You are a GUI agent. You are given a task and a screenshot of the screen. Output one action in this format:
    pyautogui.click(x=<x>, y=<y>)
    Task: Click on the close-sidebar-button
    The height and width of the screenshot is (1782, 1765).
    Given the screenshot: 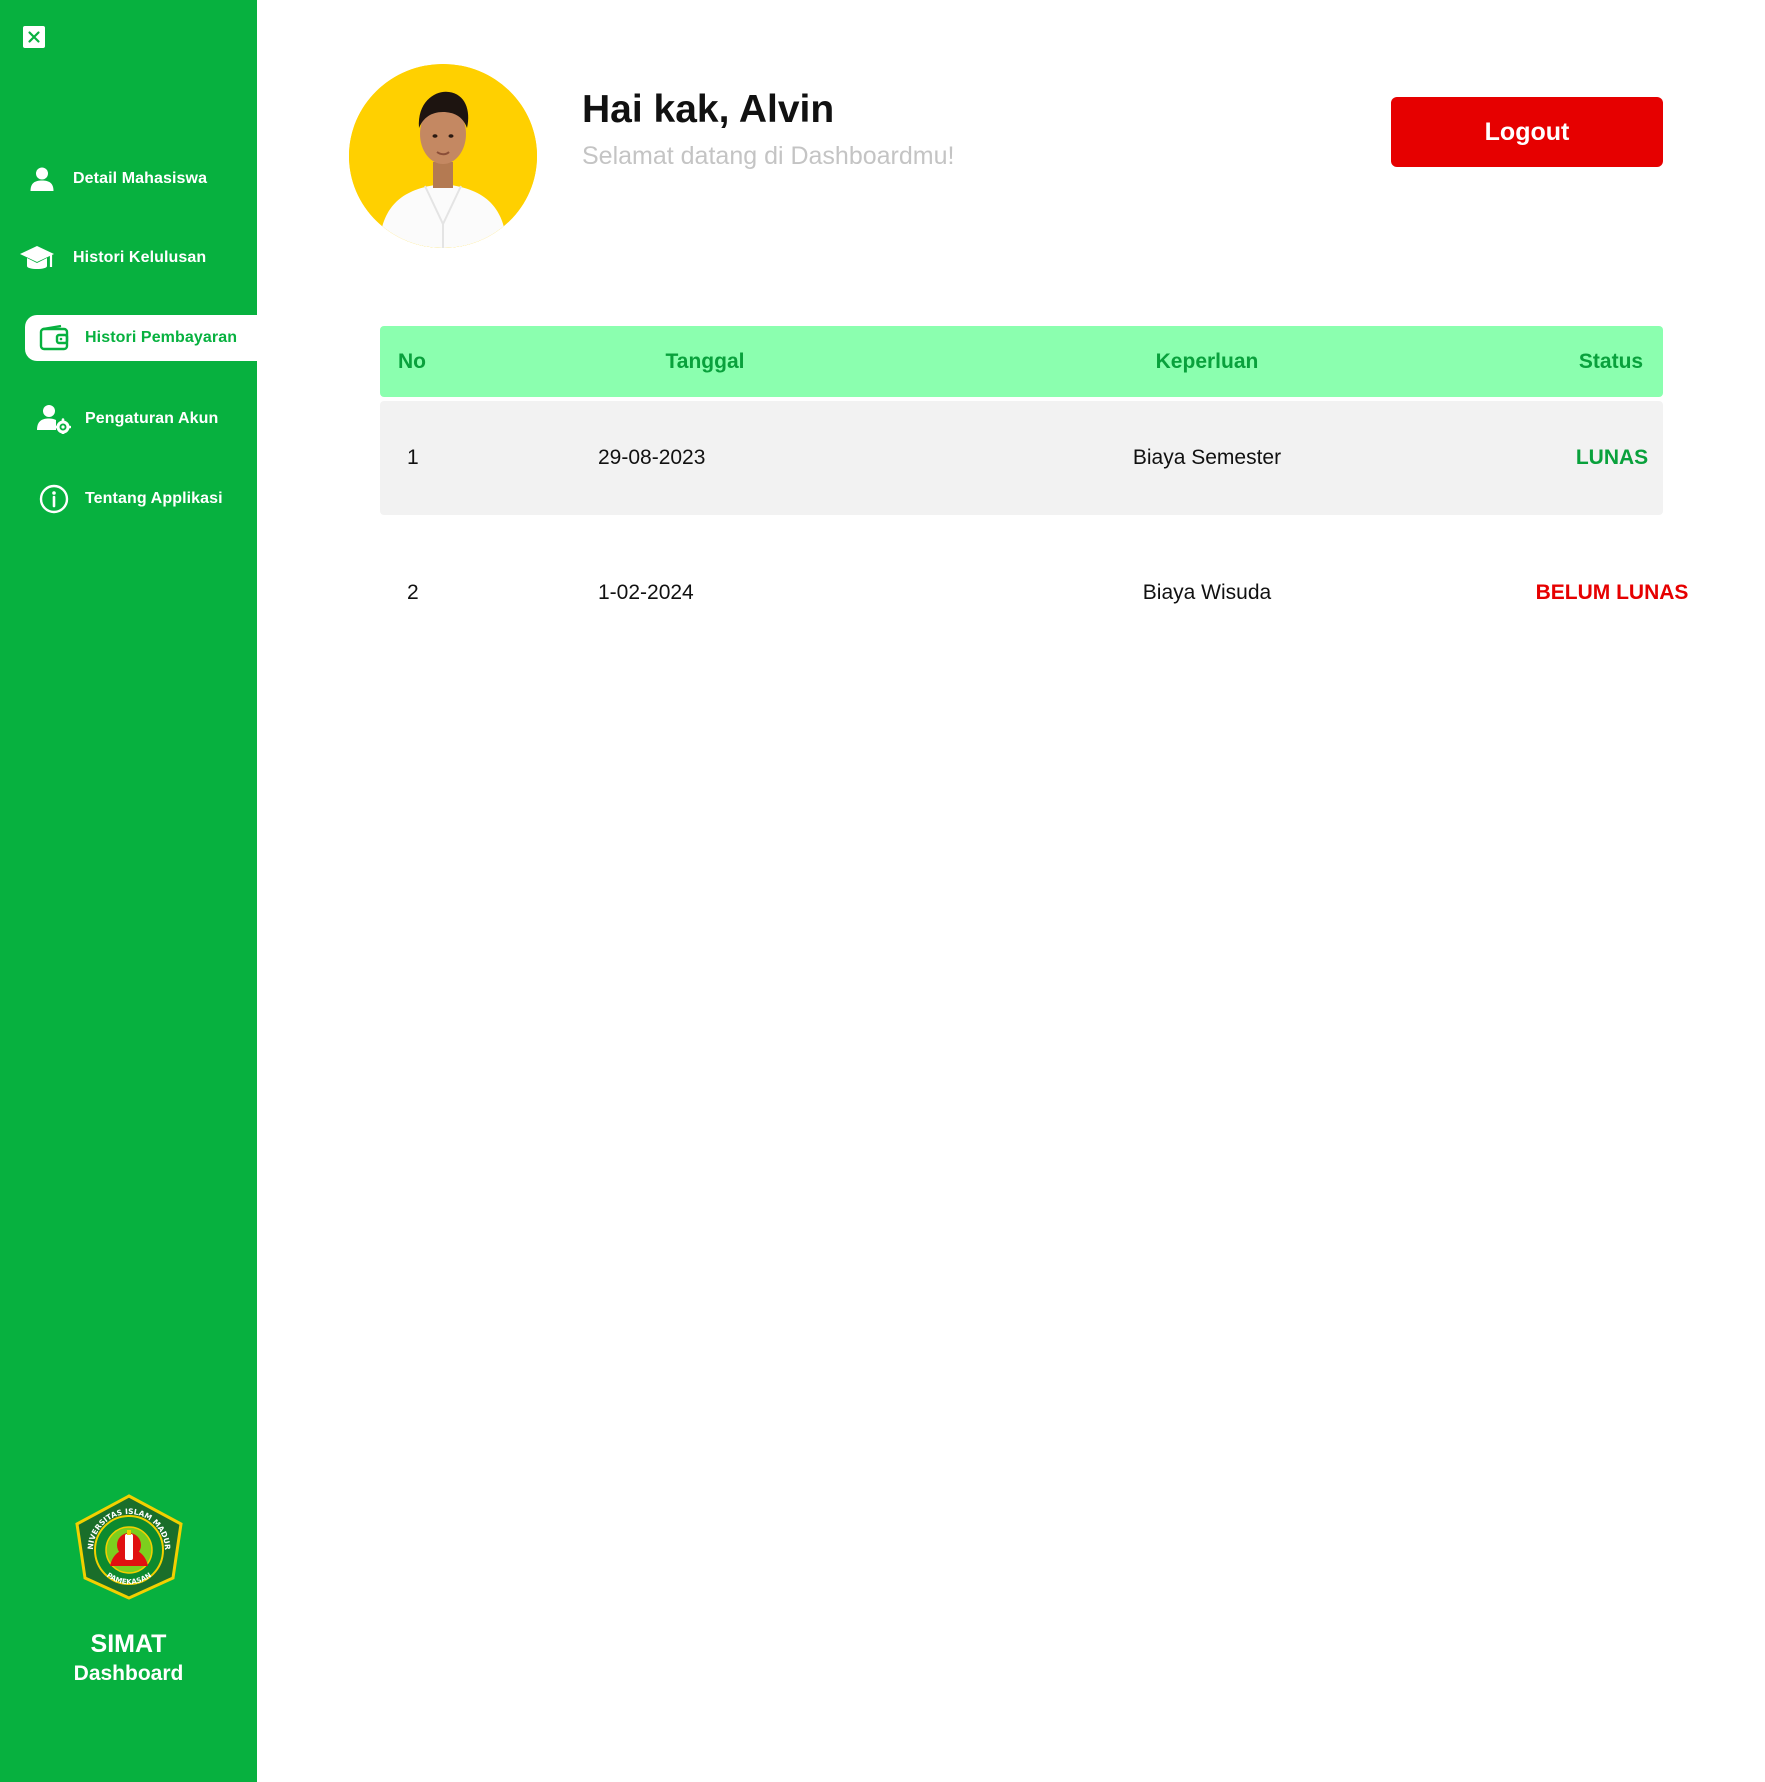 What is the action you would take?
    pyautogui.click(x=34, y=37)
    